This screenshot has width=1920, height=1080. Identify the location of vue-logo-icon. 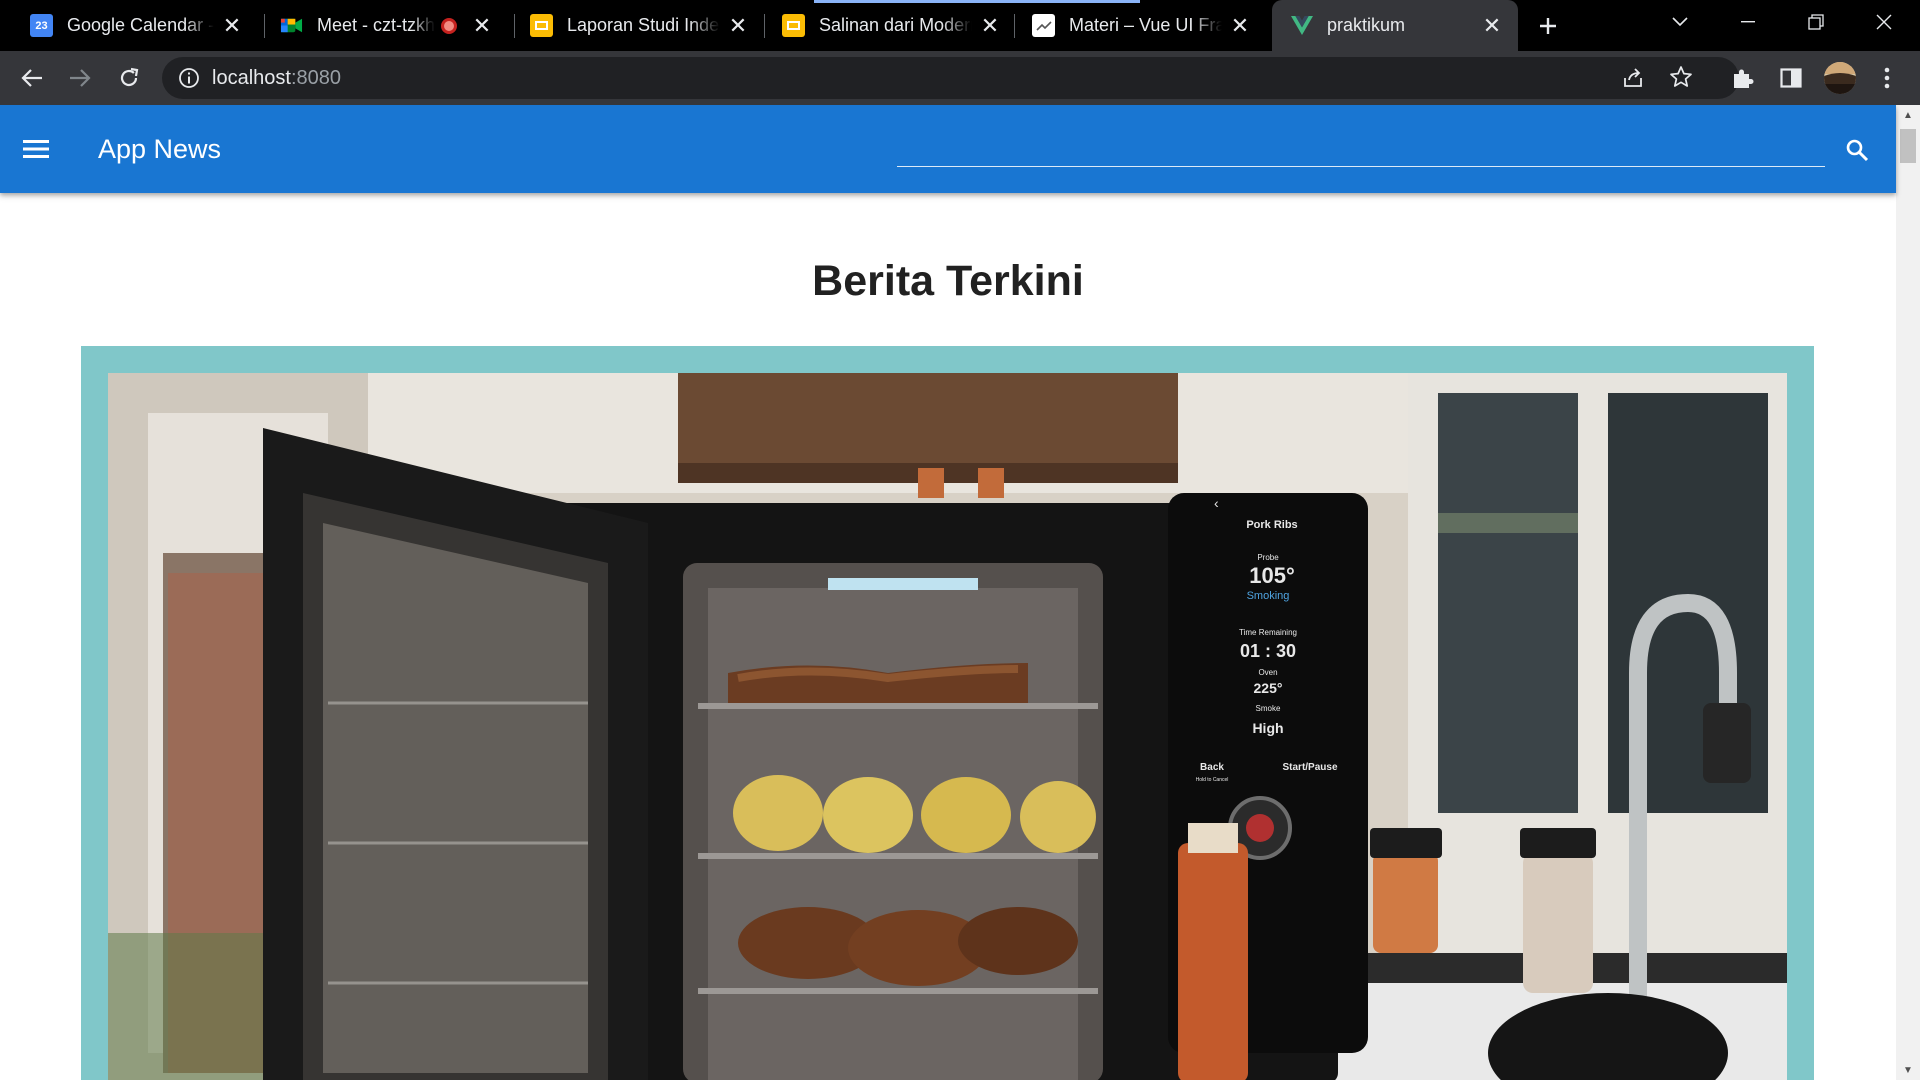
(1301, 25).